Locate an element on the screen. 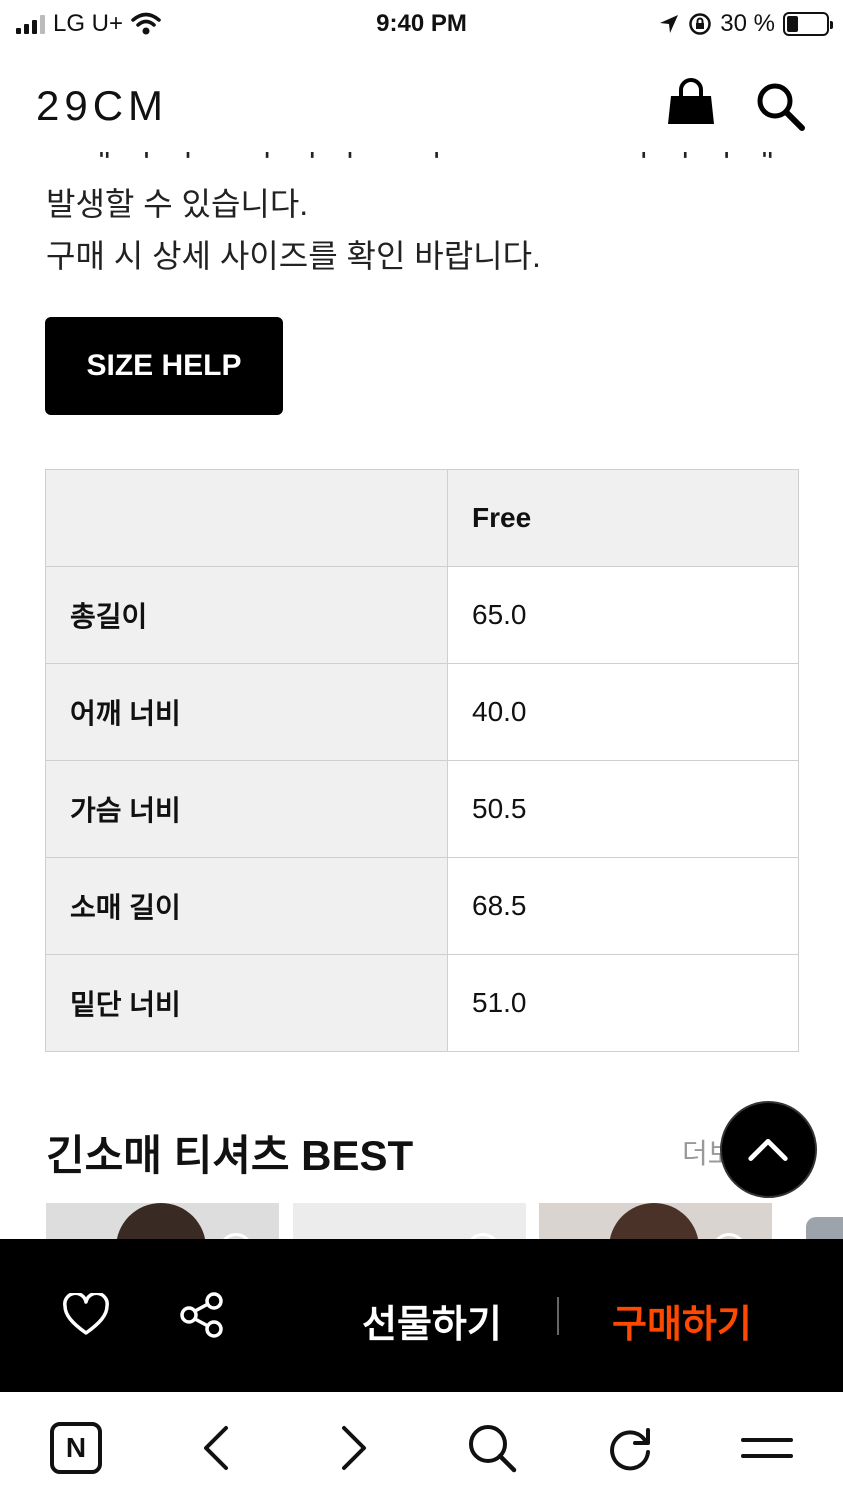 Image resolution: width=843 pixels, height=1500 pixels. measure-label: 어깨 너비 is located at coordinates (246, 712).